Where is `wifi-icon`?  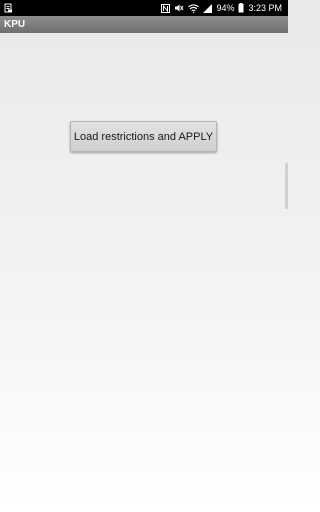 wifi-icon is located at coordinates (194, 8).